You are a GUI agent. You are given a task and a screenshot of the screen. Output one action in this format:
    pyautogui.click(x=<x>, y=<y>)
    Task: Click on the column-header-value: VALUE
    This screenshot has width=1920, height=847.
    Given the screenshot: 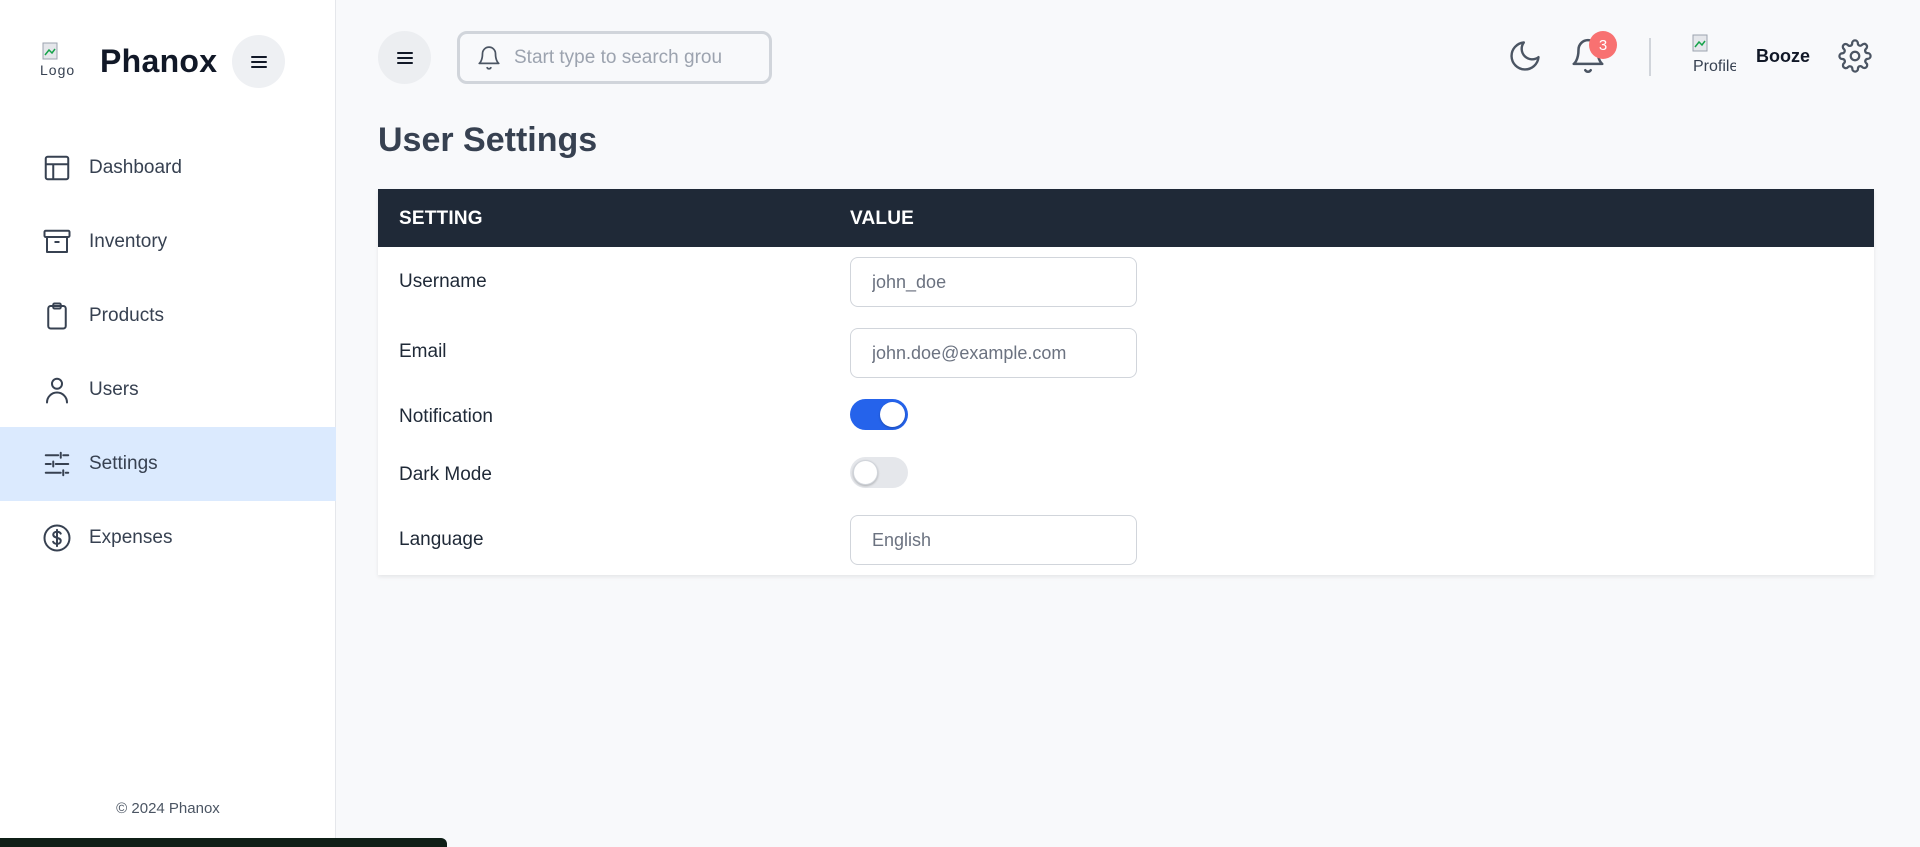 What is the action you would take?
    pyautogui.click(x=882, y=218)
    